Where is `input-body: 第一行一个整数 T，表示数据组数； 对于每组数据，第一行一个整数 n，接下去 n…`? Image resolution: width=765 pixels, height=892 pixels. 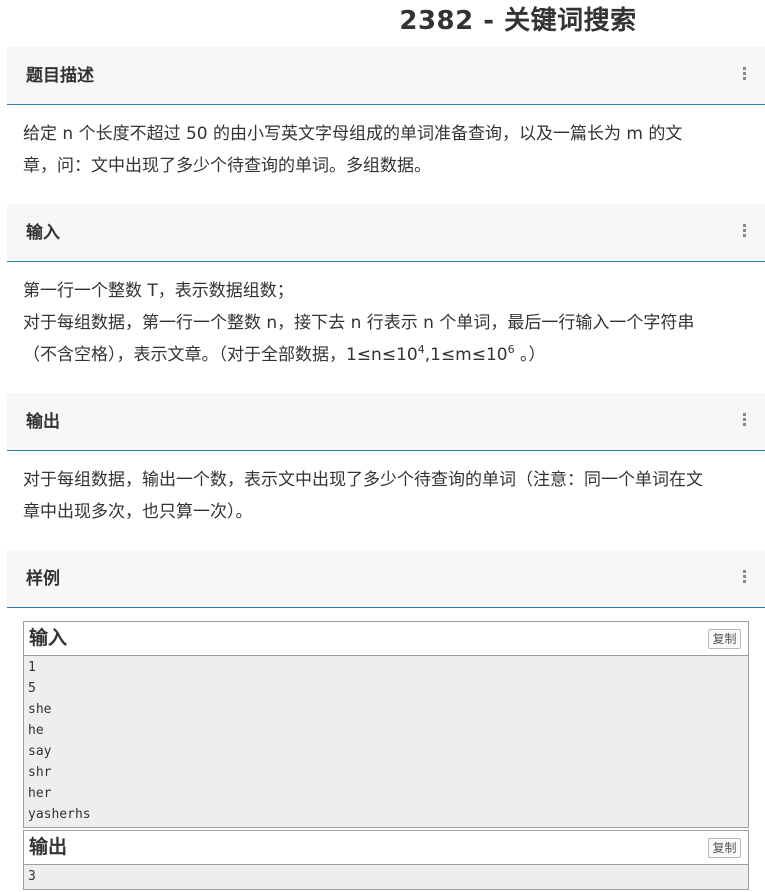 input-body: 第一行一个整数 T，表示数据组数； 对于每组数据，第一行一个整数 n，接下去 n… is located at coordinates (388, 323).